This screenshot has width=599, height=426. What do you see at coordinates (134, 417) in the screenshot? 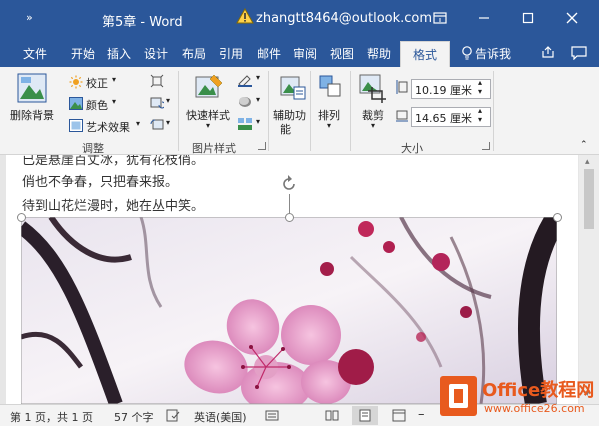
I see `word-count: 57 个字` at bounding box center [134, 417].